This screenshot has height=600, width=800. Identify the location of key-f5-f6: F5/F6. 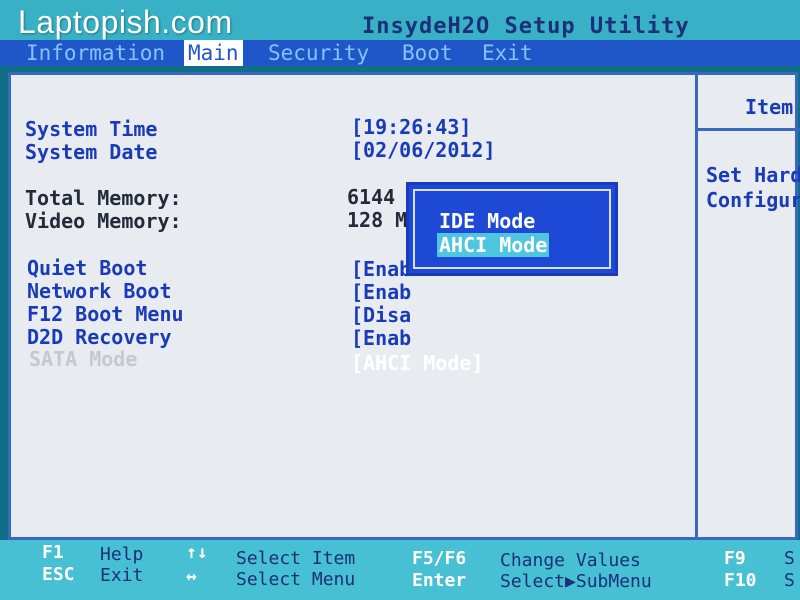
(439, 558).